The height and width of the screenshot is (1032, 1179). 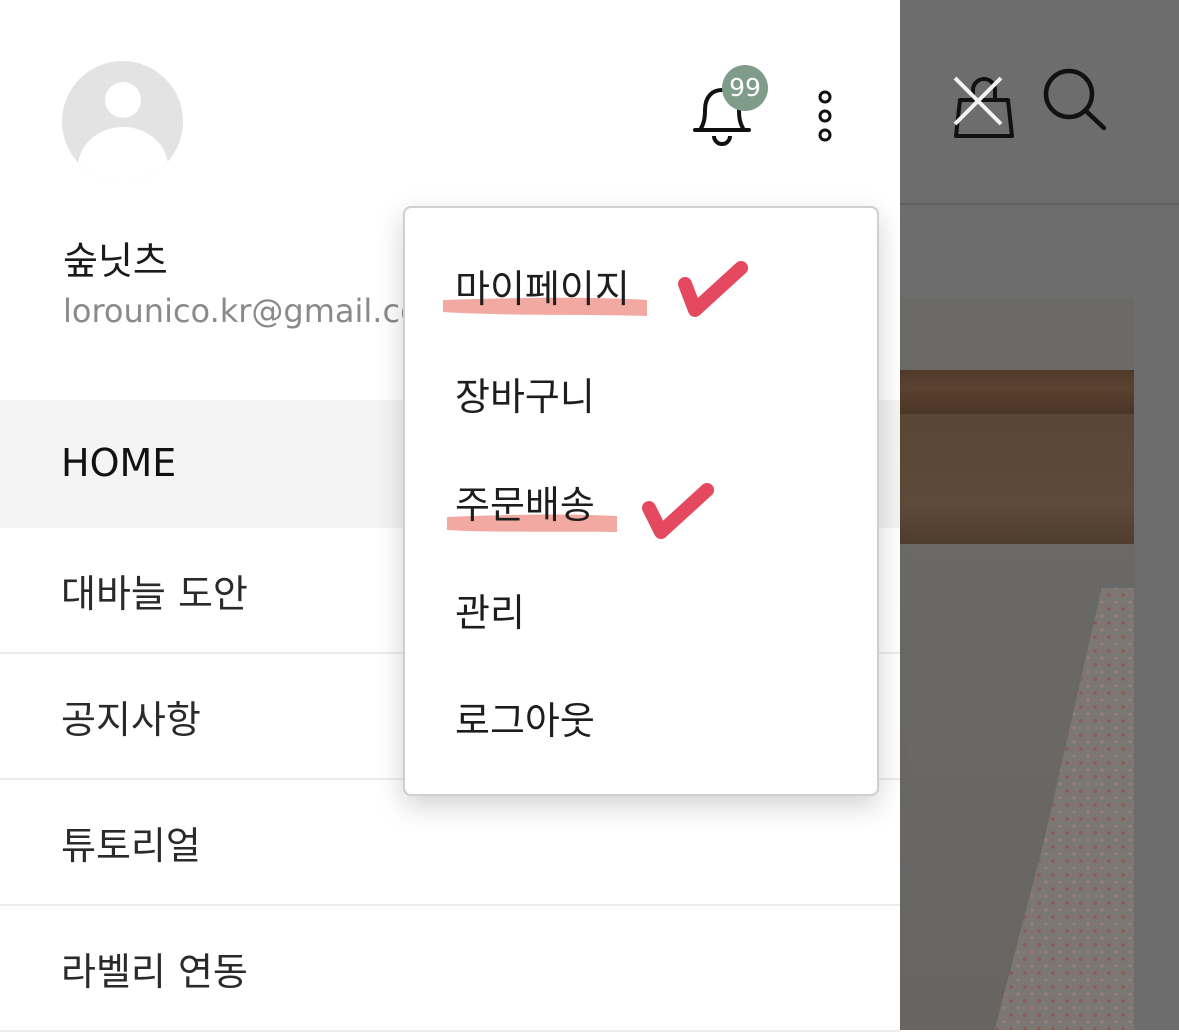 What do you see at coordinates (542, 285) in the screenshot?
I see `menu-item-mypage: 마이페이지` at bounding box center [542, 285].